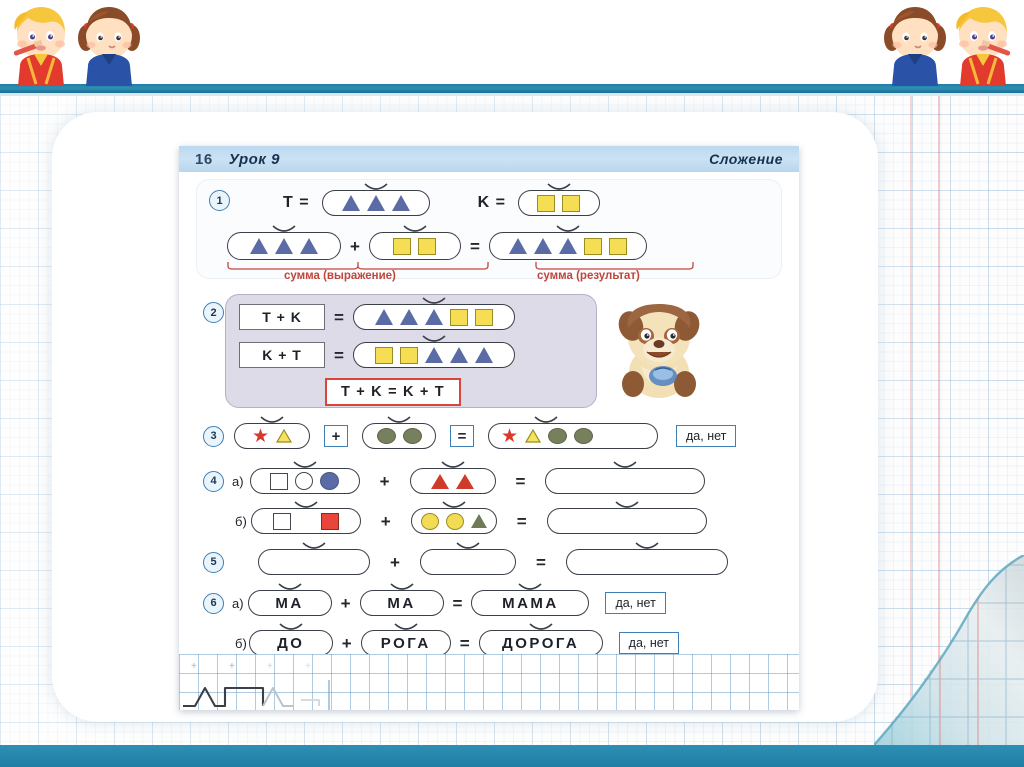 This screenshot has width=1024, height=767. What do you see at coordinates (282, 355) in the screenshot?
I see `expression-k-plus-t: K + T` at bounding box center [282, 355].